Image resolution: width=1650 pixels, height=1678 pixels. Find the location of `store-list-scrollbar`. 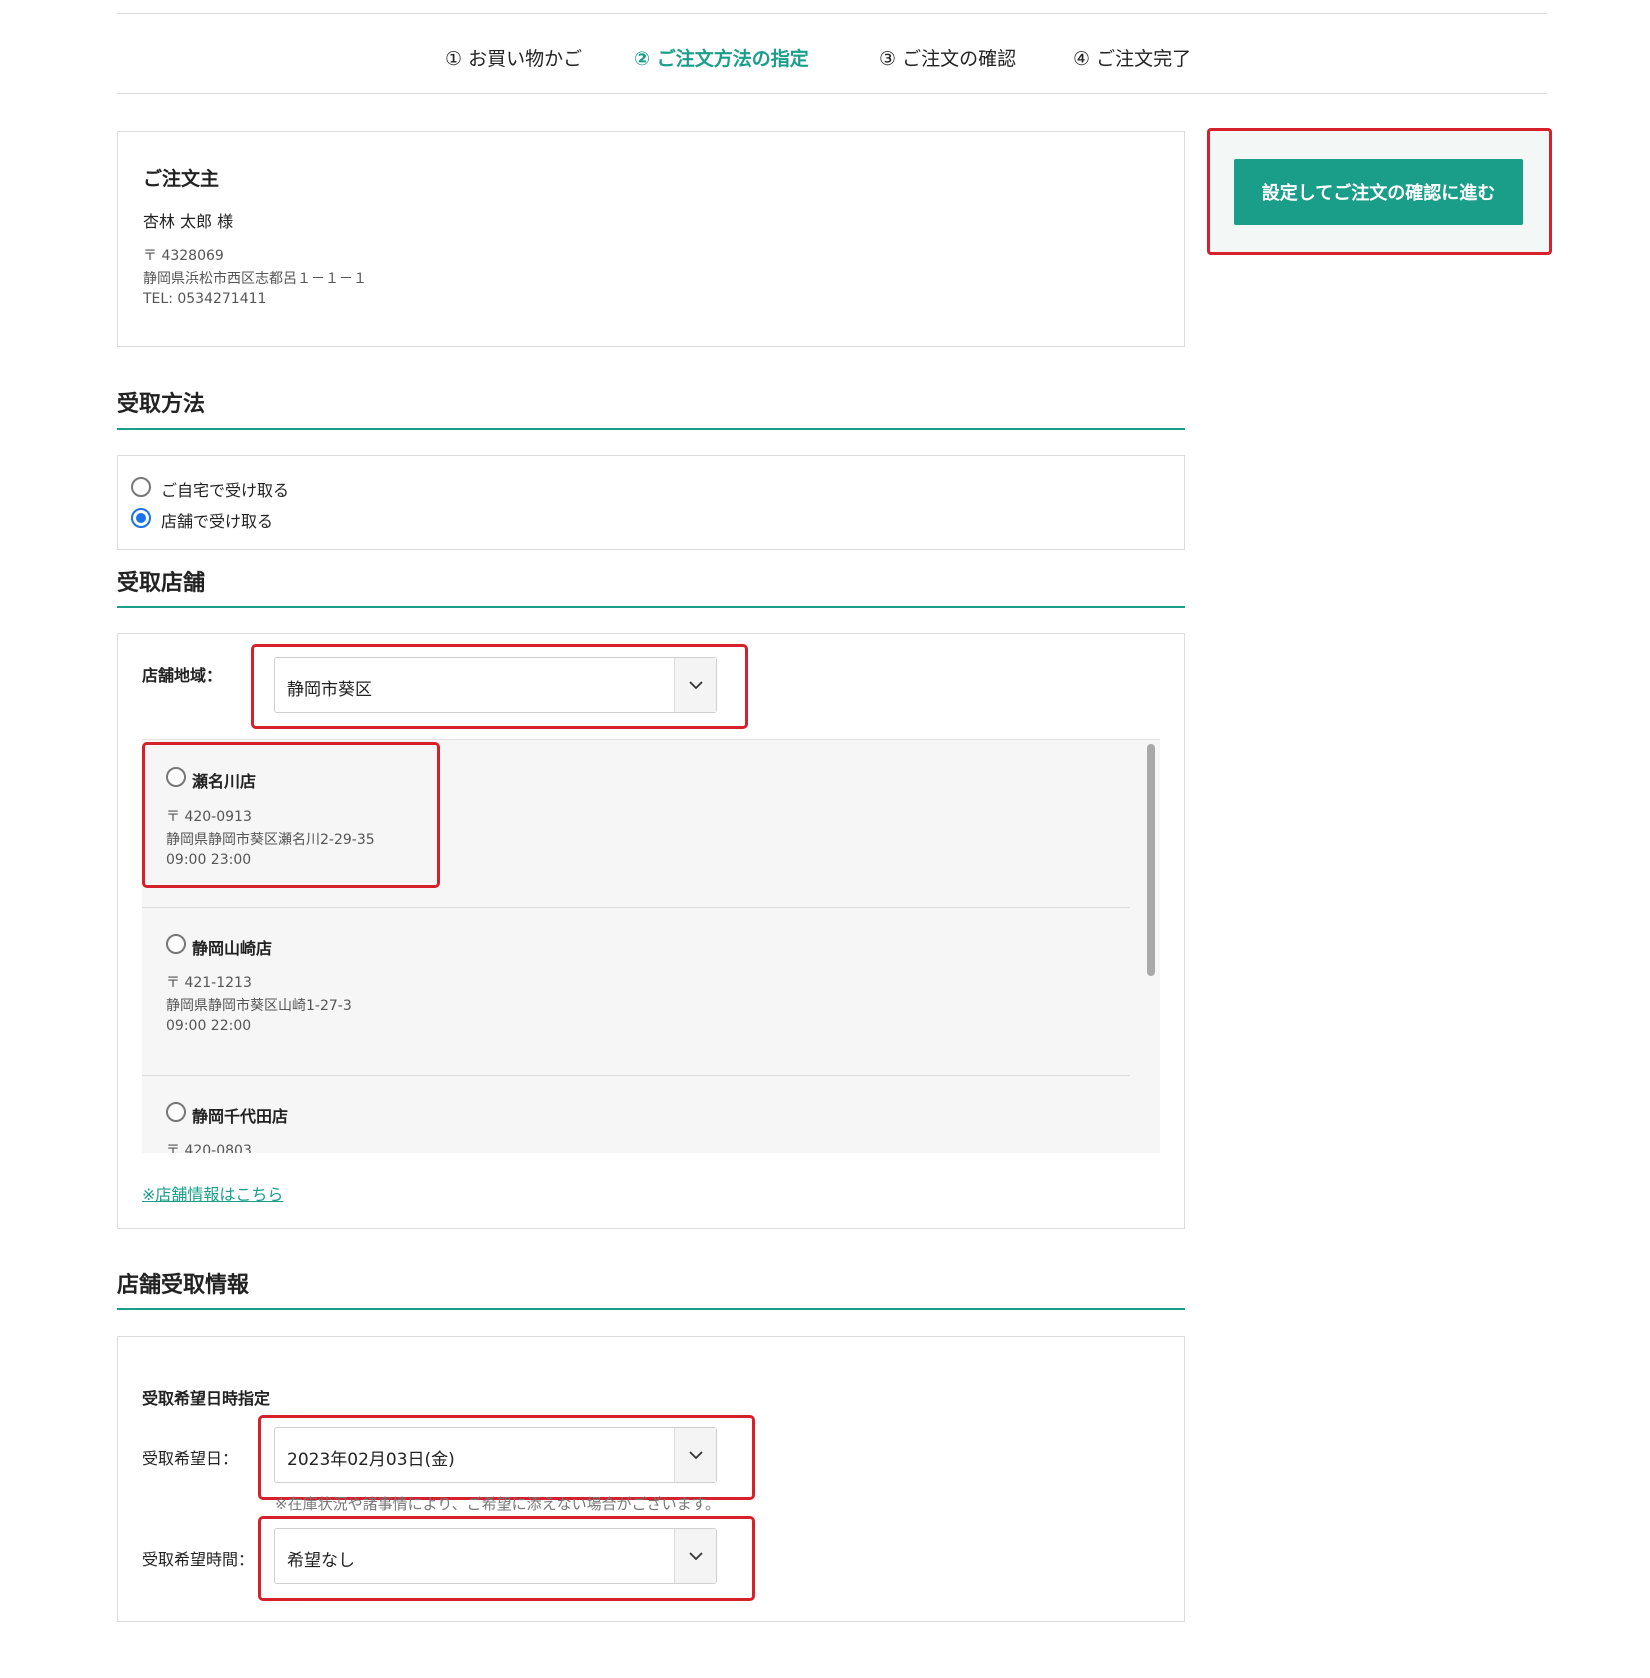

store-list-scrollbar is located at coordinates (1151, 946).